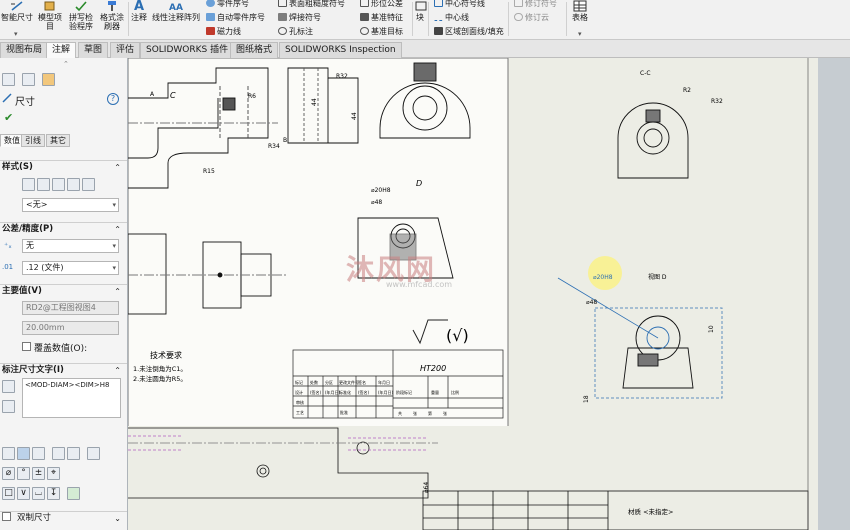 Image resolution: width=850 pixels, height=530 pixels. Describe the element at coordinates (26, 346) in the screenshot. I see `override-checkbox` at that location.